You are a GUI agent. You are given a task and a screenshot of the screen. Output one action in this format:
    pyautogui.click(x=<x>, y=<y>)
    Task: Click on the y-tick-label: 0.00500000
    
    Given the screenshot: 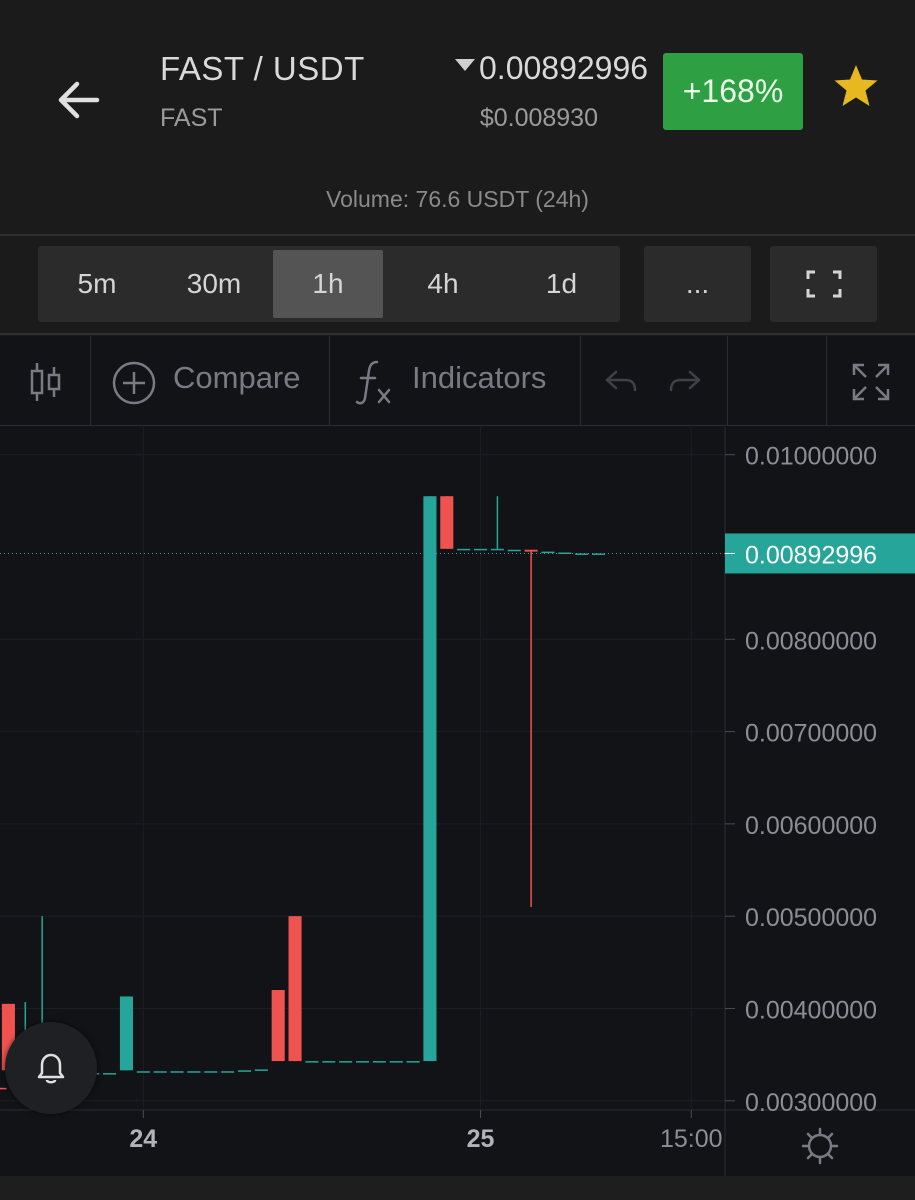 What is the action you would take?
    pyautogui.click(x=811, y=918)
    